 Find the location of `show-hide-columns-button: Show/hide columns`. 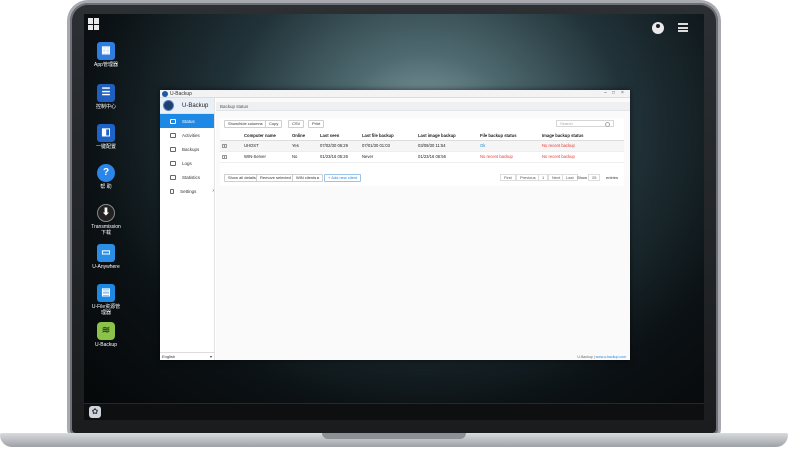

show-hide-columns-button: Show/hide columns is located at coordinates (245, 124).